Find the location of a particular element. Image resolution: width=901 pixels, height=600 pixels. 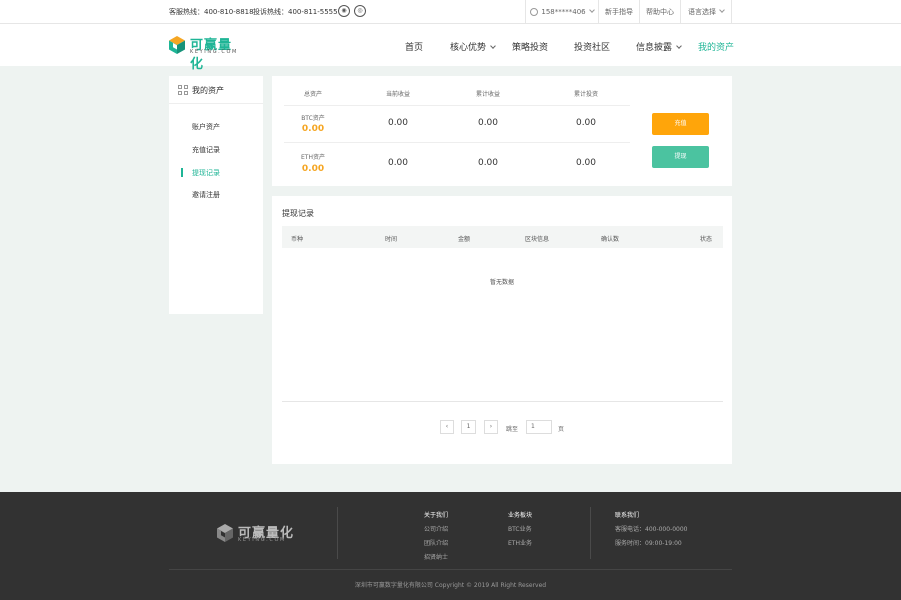

column-header-invested: 累计投资 is located at coordinates (585, 94).